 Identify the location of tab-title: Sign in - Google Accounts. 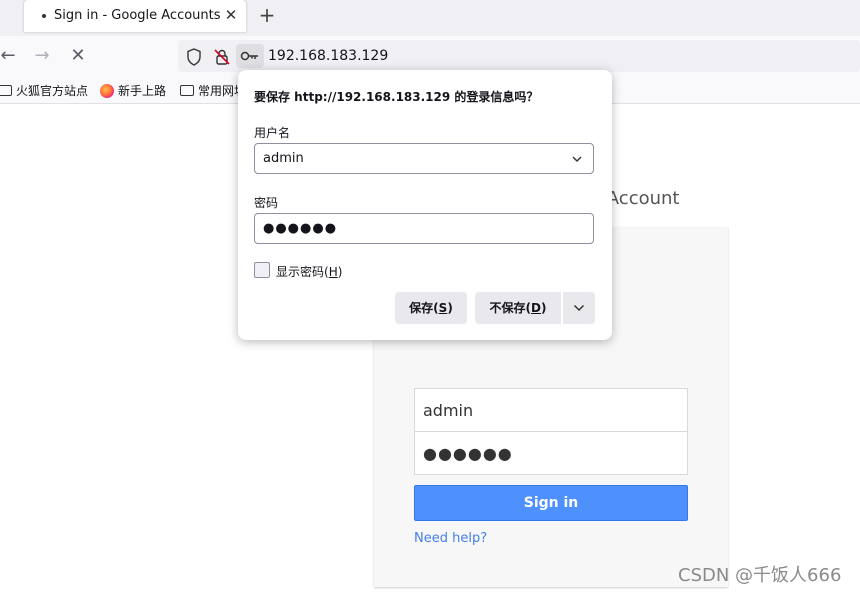
(137, 15).